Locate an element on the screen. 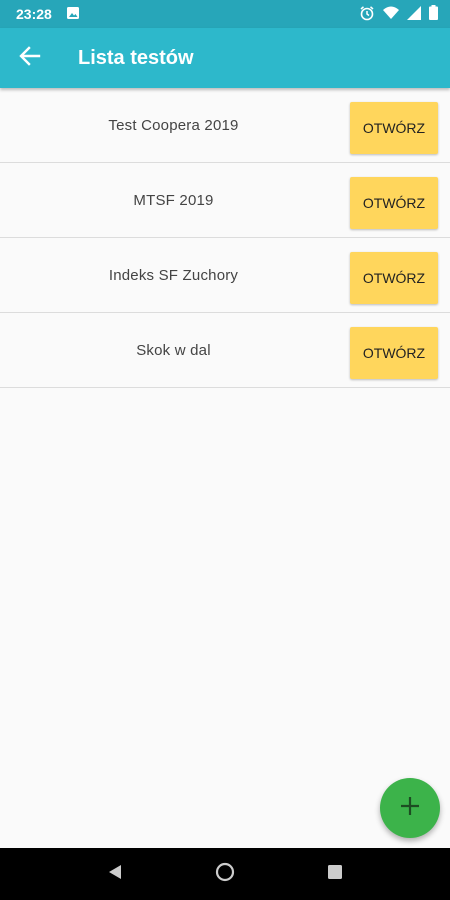 Image resolution: width=450 pixels, height=900 pixels. battery-icon is located at coordinates (433, 14).